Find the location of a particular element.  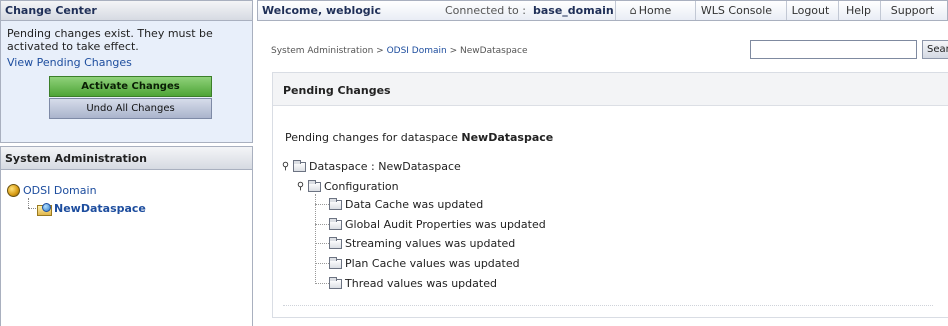

breadcrumb-odsi-domain-link: ODSI Domain is located at coordinates (417, 51).